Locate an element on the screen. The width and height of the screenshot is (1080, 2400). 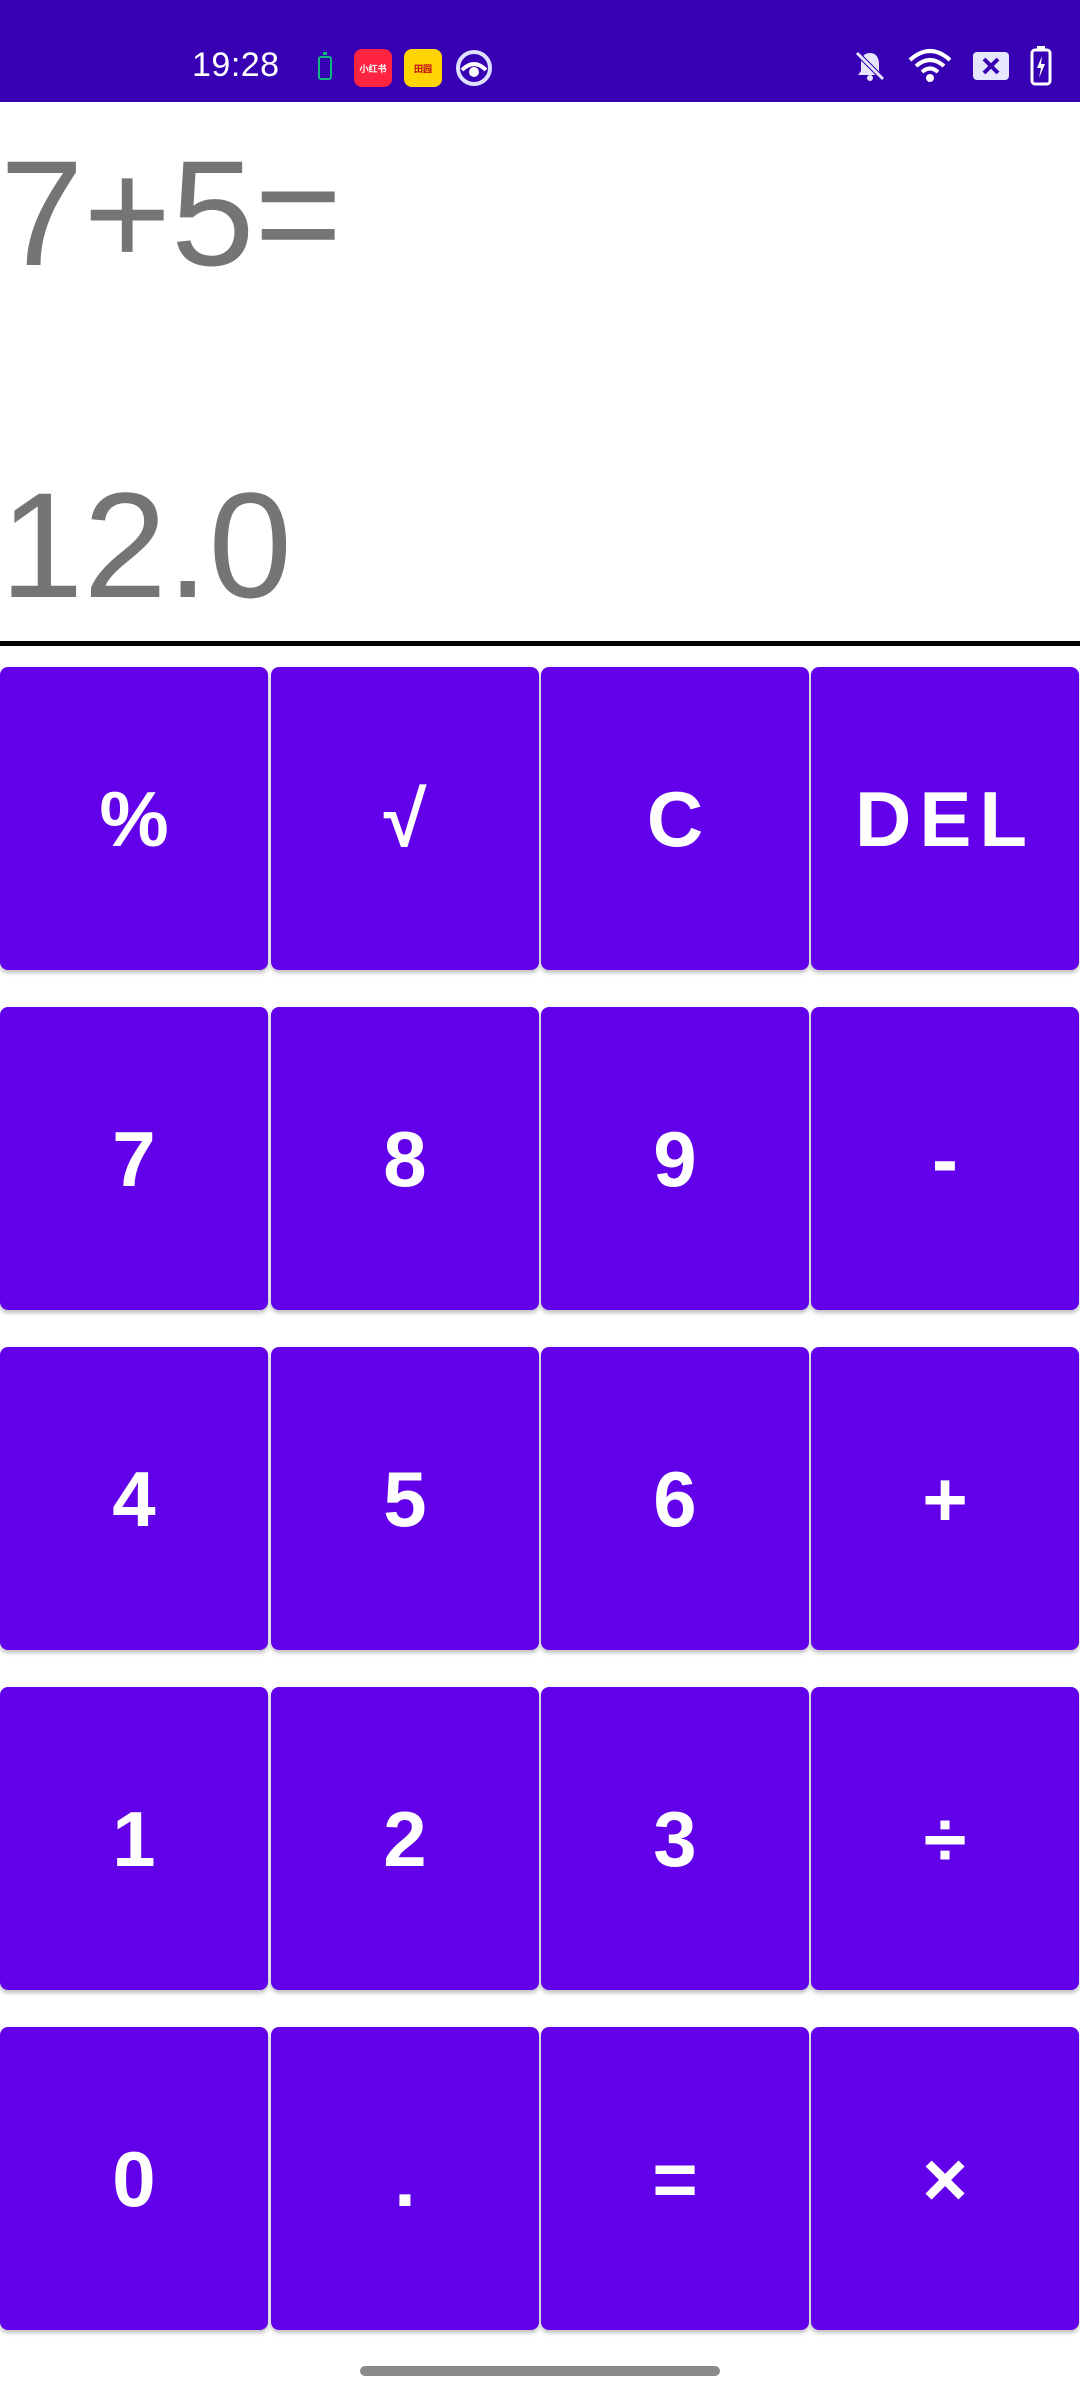
digit-1-button: 1 is located at coordinates (134, 1838).